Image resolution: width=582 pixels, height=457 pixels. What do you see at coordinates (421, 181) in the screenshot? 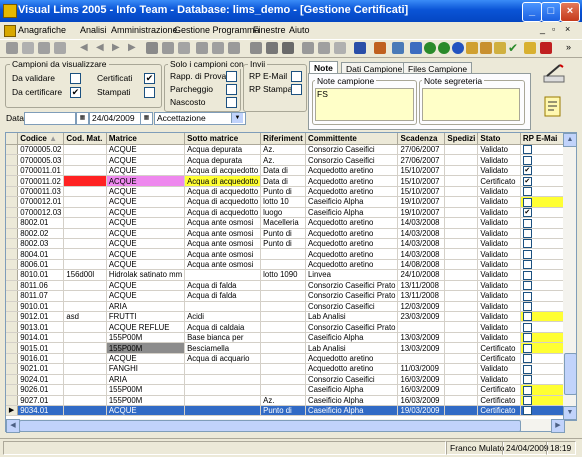
I see `cell-scadenza: 15/10/2007` at bounding box center [421, 181].